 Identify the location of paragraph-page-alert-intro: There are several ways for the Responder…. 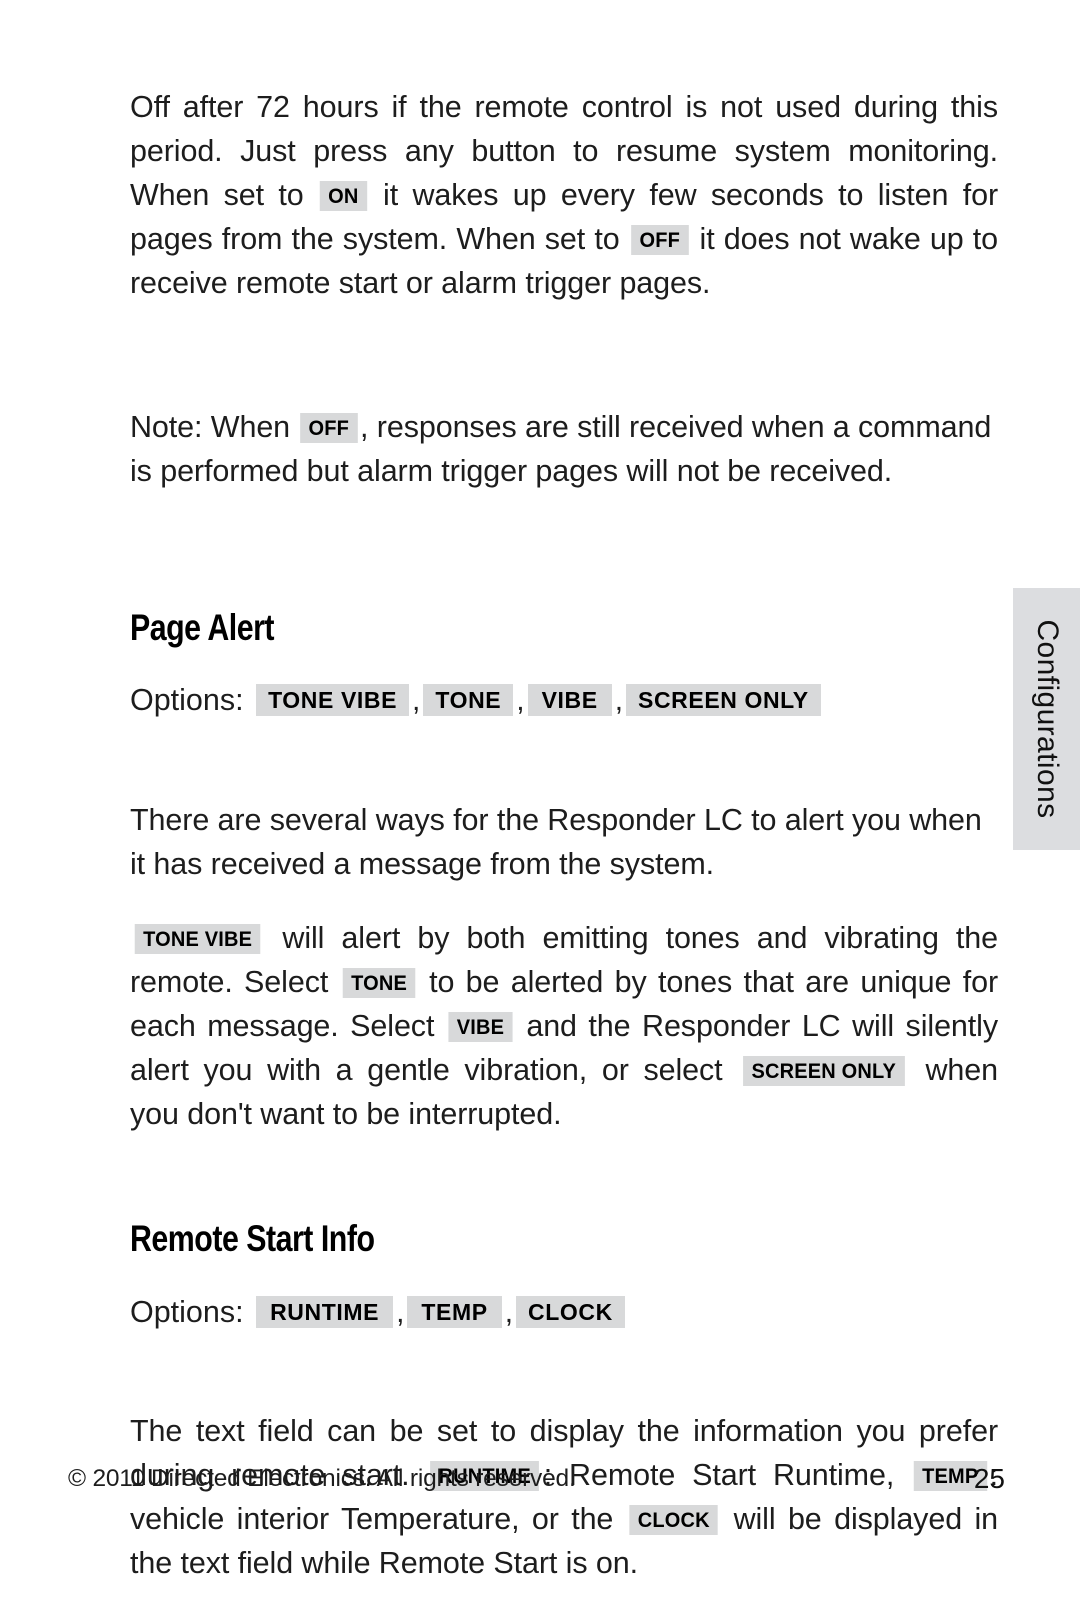
(556, 841).